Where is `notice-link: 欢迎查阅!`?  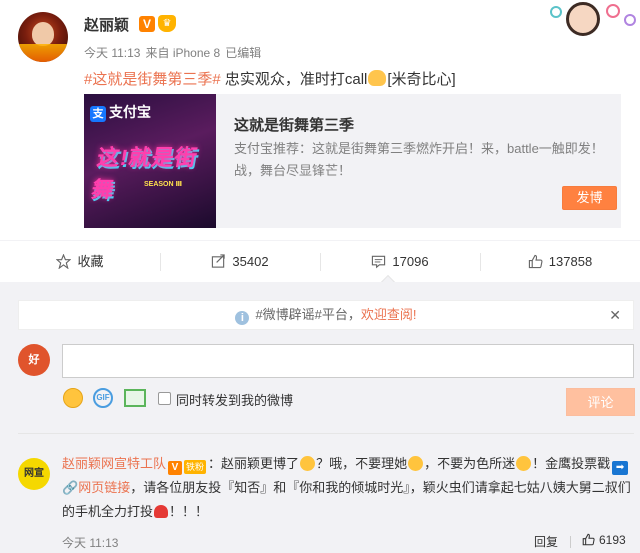 notice-link: 欢迎查阅! is located at coordinates (389, 314).